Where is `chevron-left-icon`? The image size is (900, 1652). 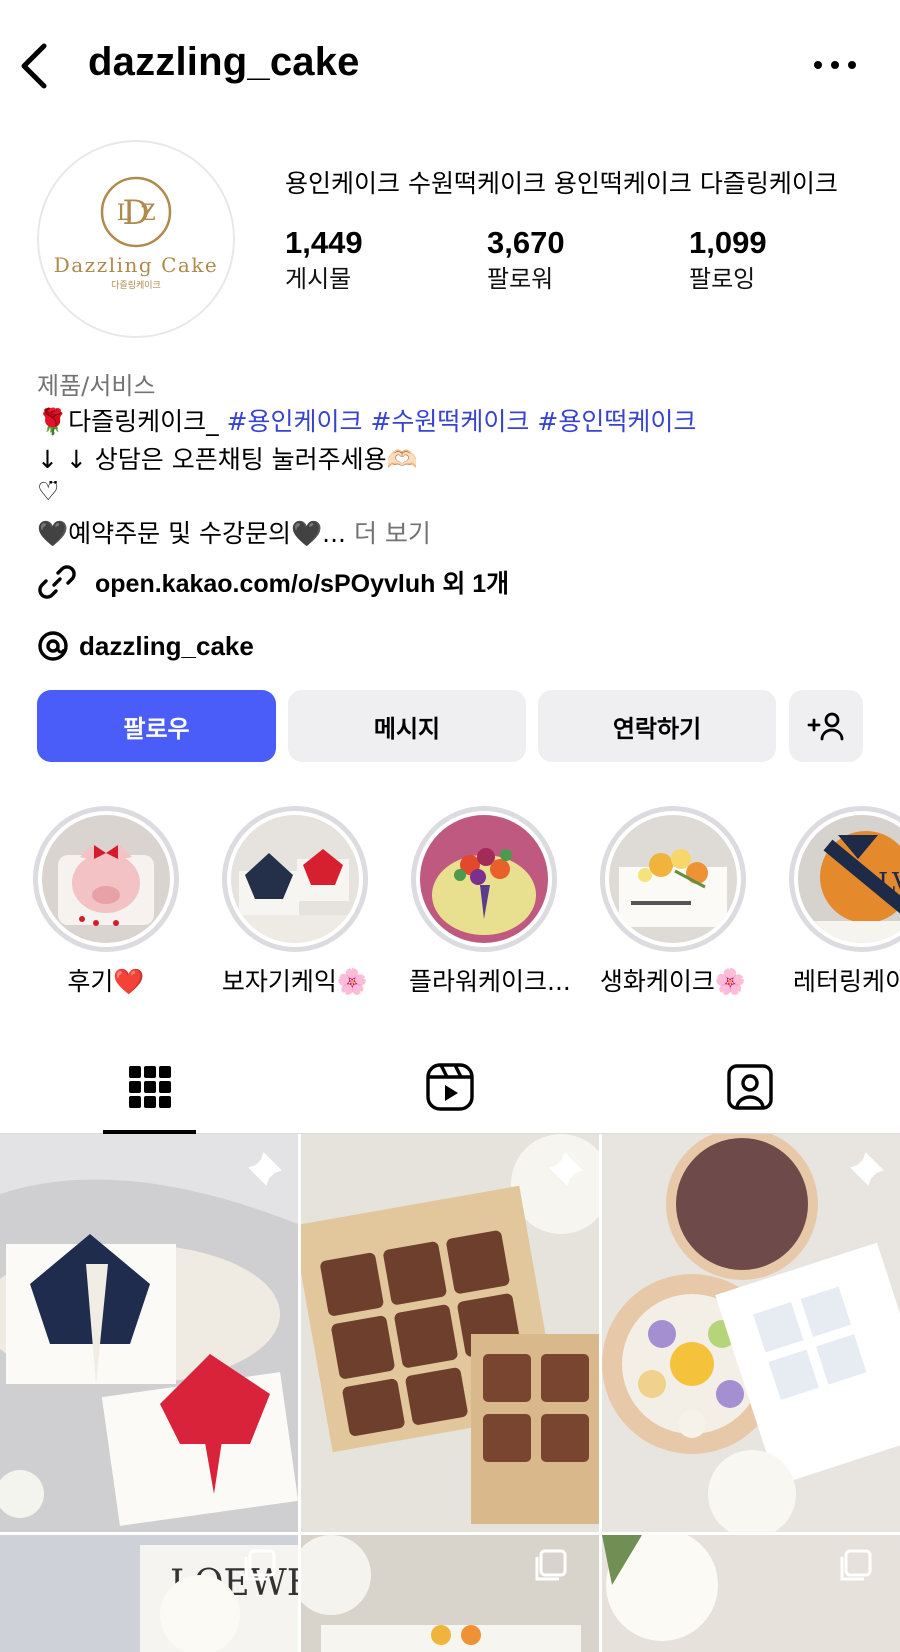 chevron-left-icon is located at coordinates (34, 66).